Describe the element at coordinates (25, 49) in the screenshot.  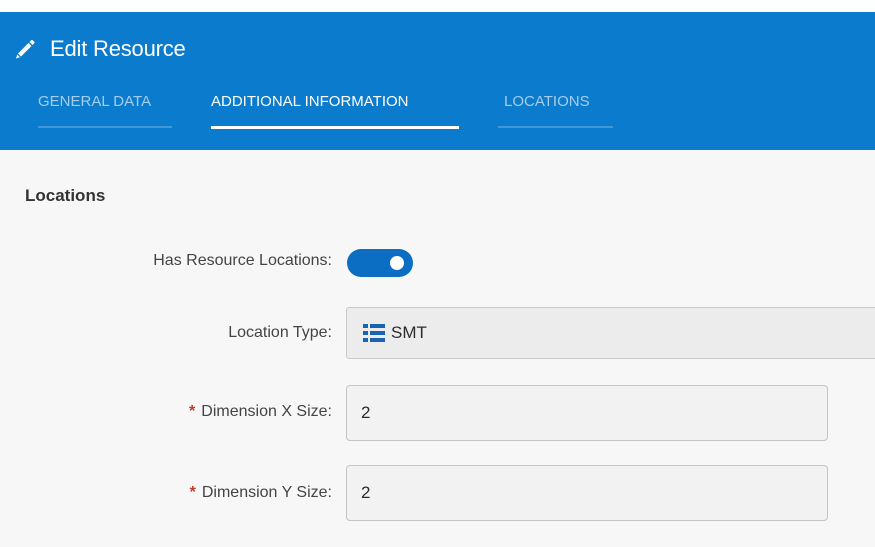
I see `pencil-icon` at that location.